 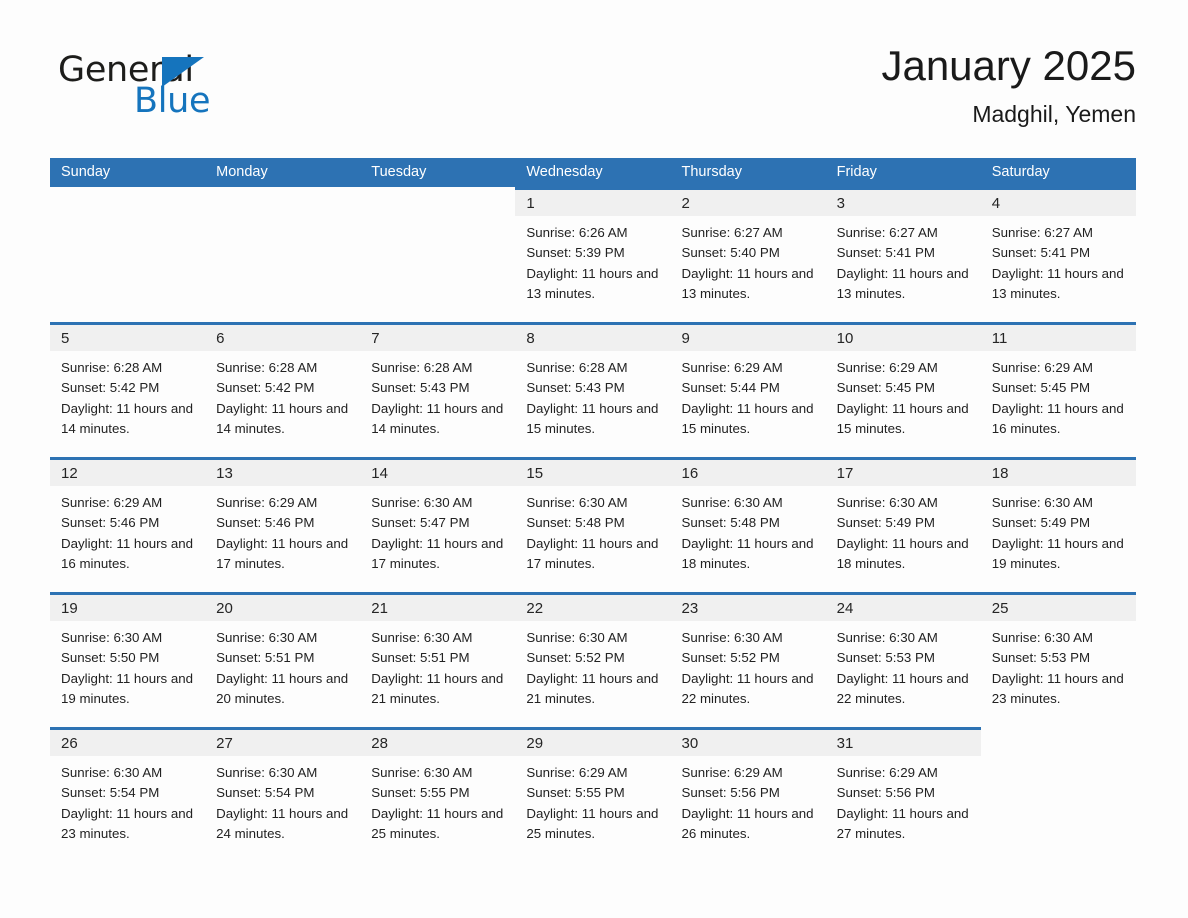 What do you see at coordinates (845, 743) in the screenshot?
I see `day-number: 31` at bounding box center [845, 743].